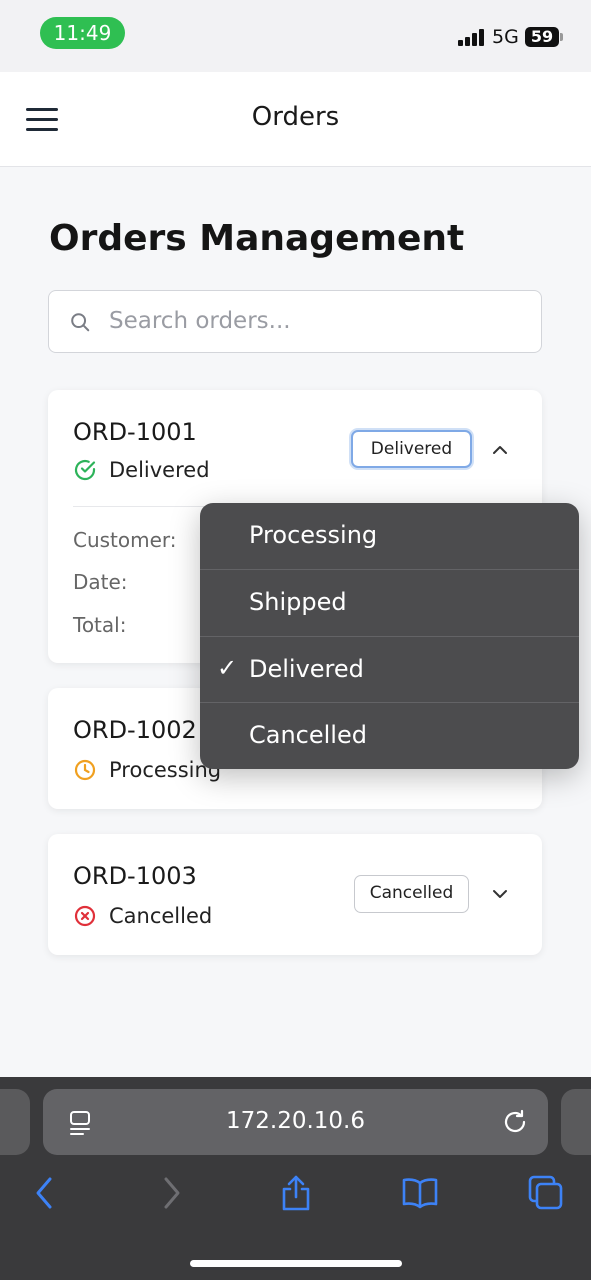  I want to click on clock-icon, so click(85, 770).